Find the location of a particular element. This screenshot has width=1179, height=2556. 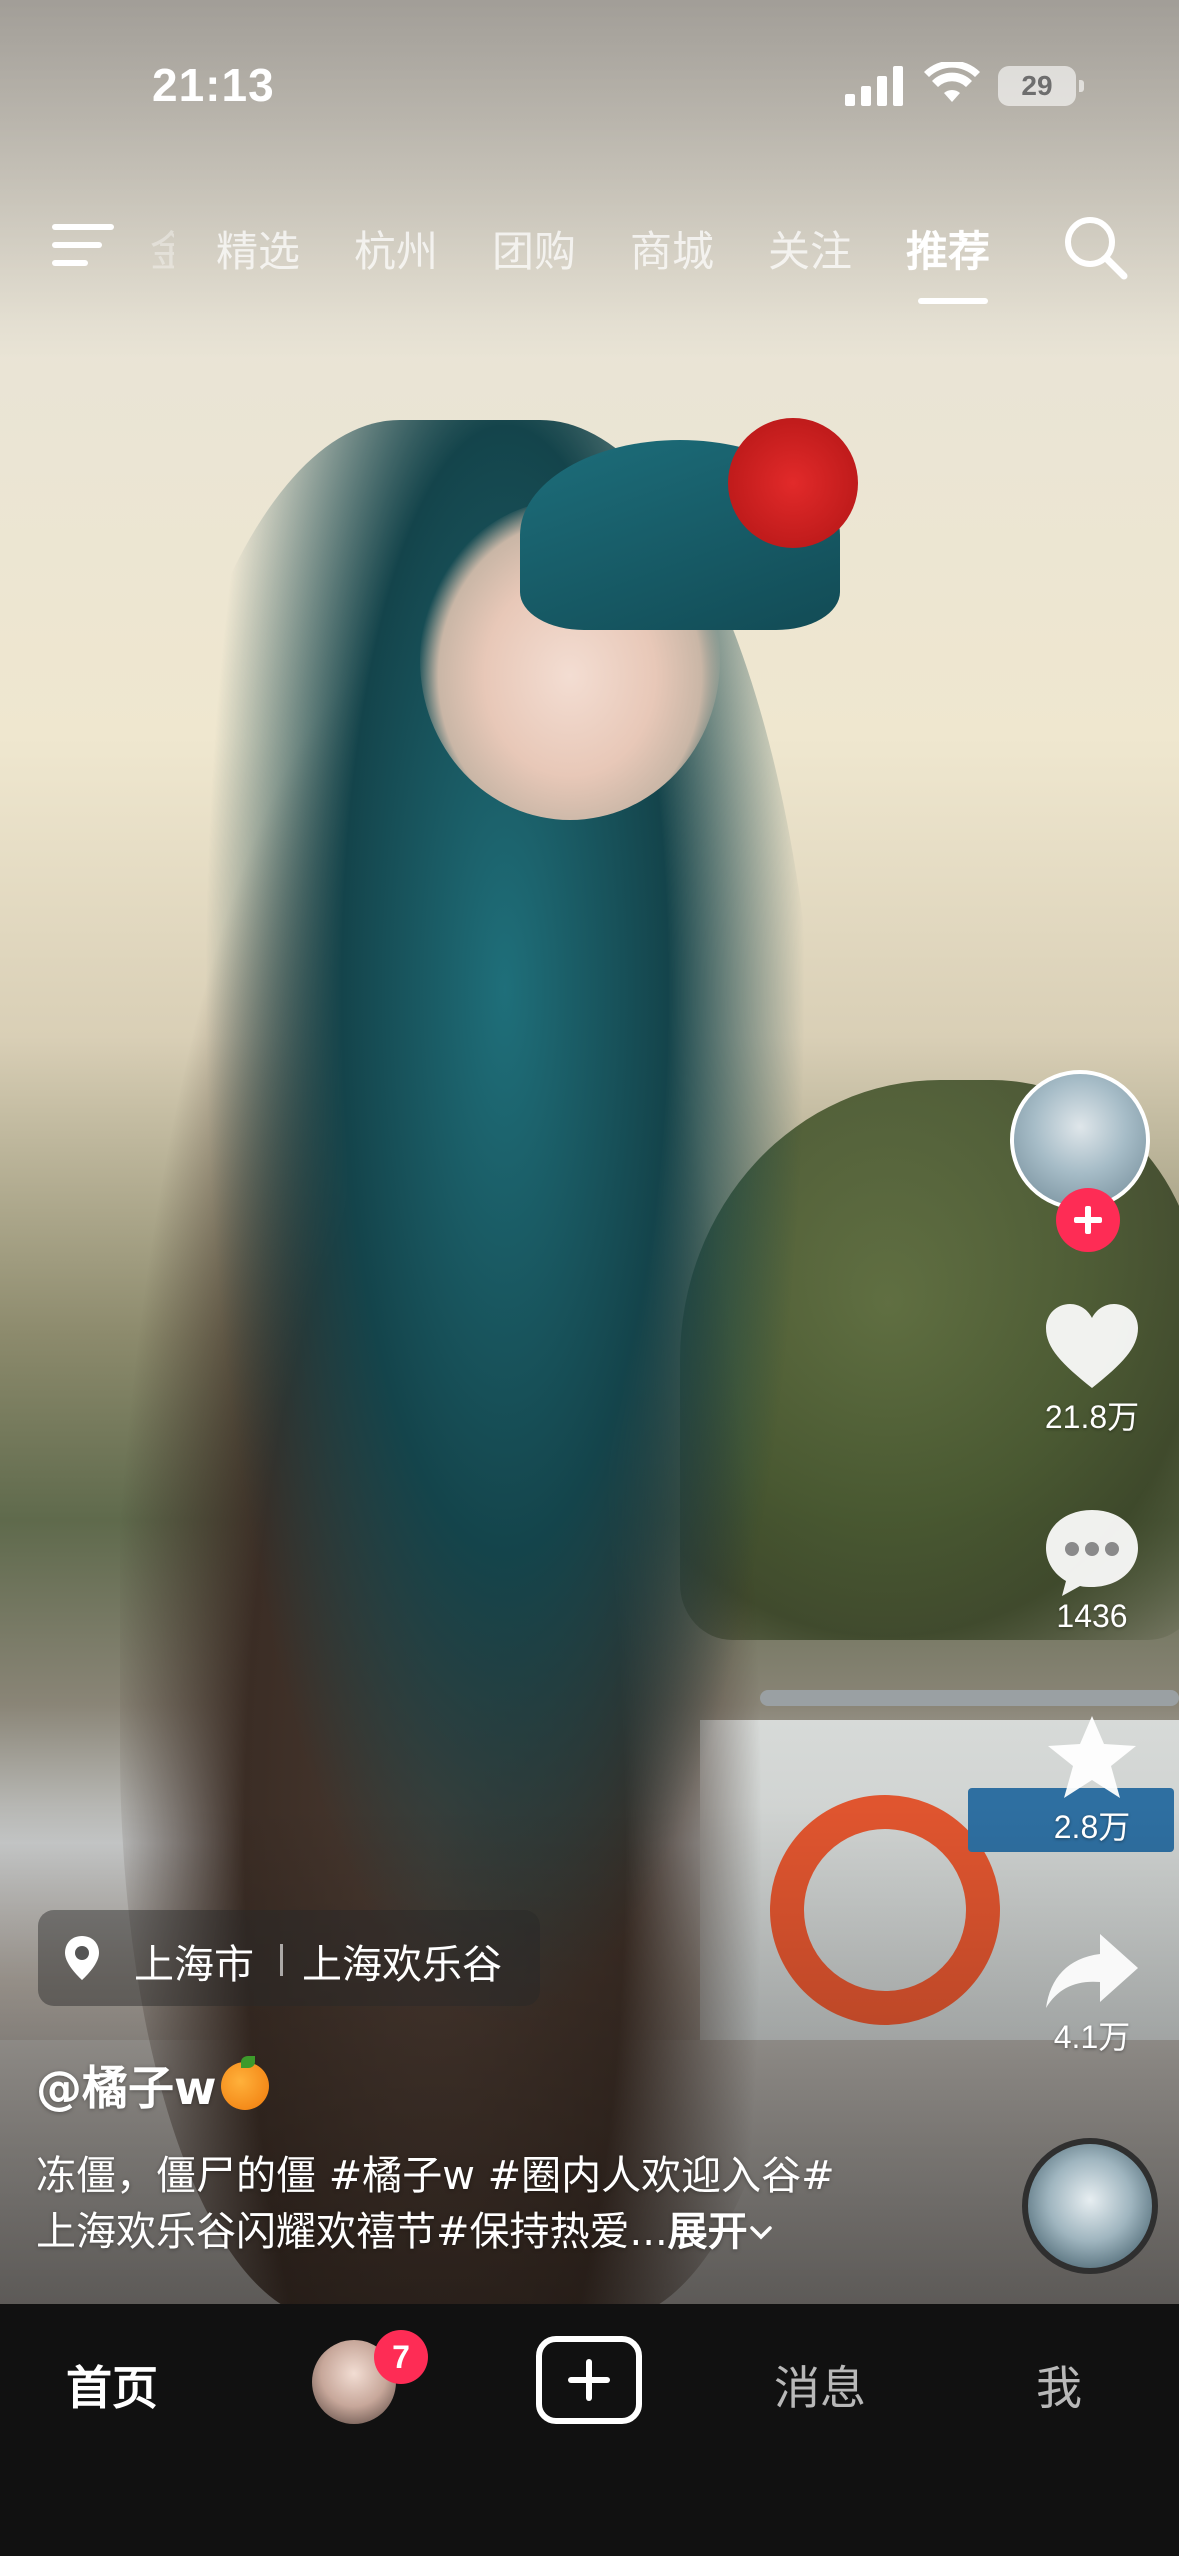

menu-icon is located at coordinates (83, 246).